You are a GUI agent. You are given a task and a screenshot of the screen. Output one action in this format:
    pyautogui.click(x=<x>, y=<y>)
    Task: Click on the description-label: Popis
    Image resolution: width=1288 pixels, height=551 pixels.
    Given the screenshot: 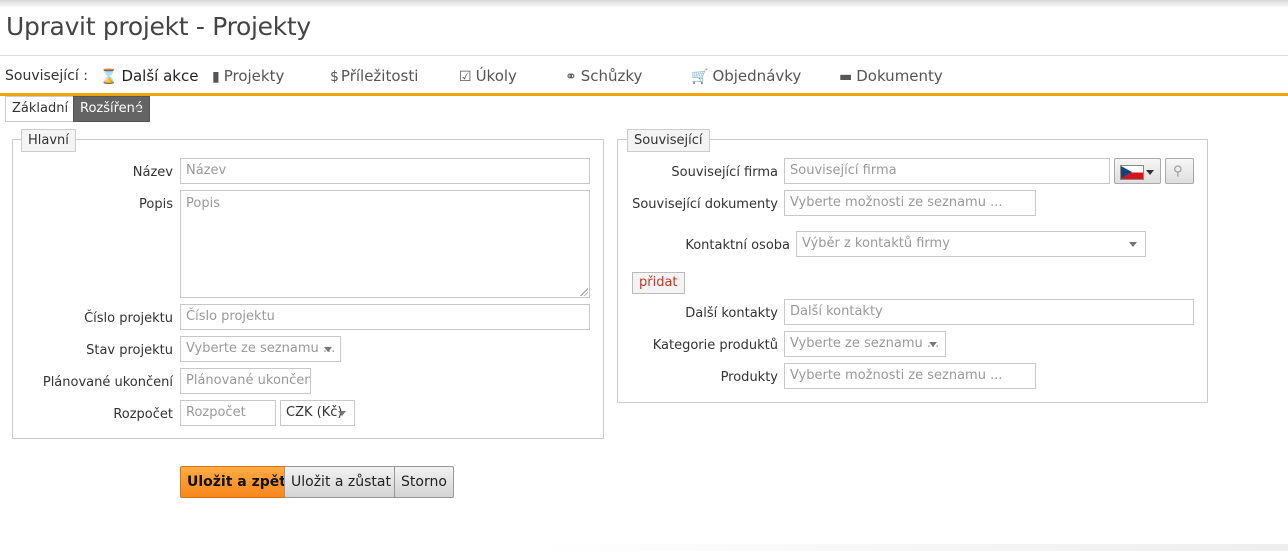 What is the action you would take?
    pyautogui.click(x=156, y=204)
    